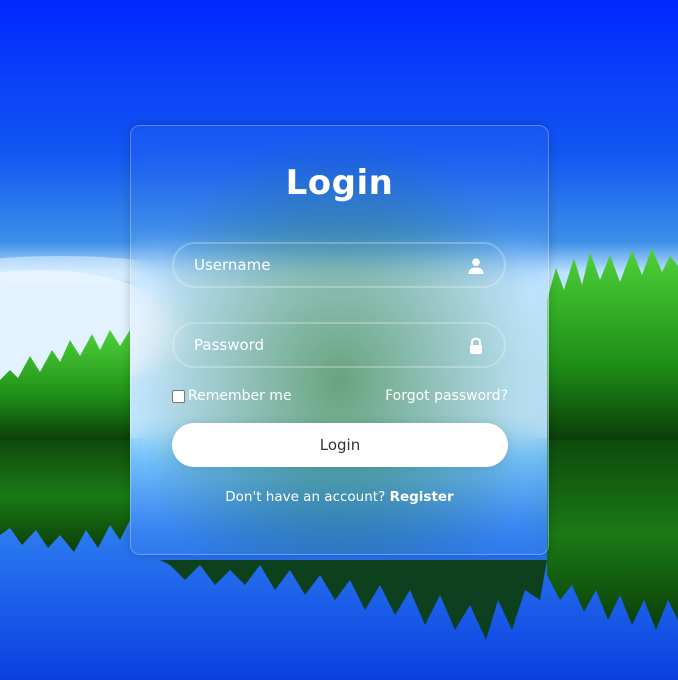 The image size is (678, 680). Describe the element at coordinates (240, 396) in the screenshot. I see `remember-label: Remember me` at that location.